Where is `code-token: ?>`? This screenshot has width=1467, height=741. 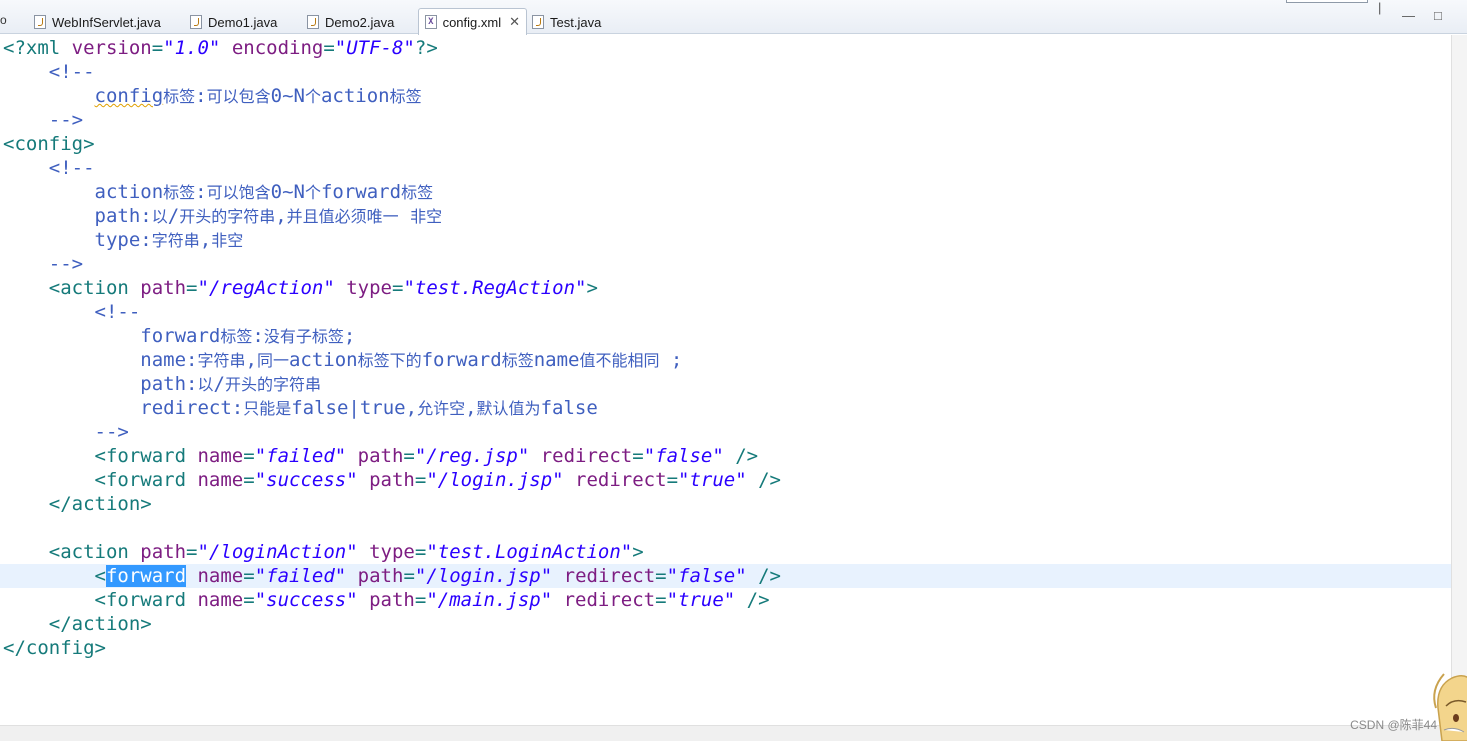
code-token: ?> is located at coordinates (426, 48).